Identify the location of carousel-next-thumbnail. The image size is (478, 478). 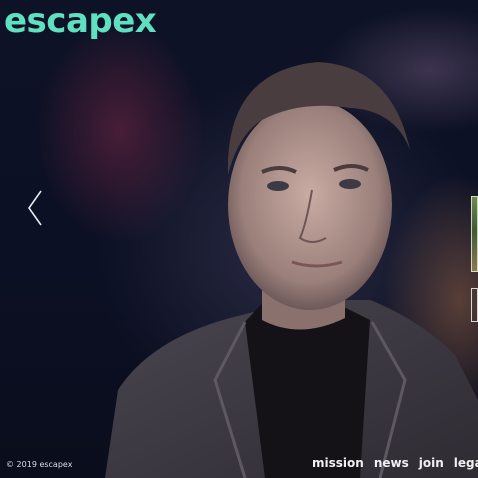
(474, 234).